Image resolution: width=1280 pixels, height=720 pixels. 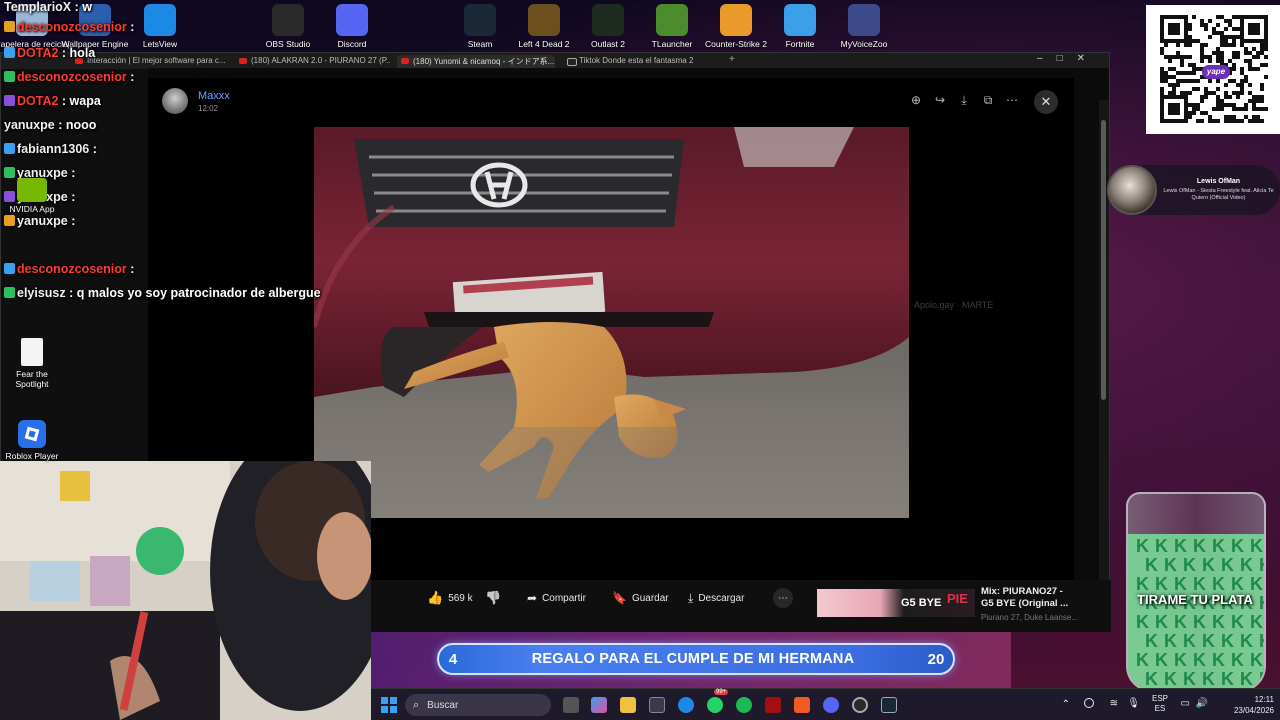 I want to click on desktop-icon-roblox: Roblox Player, so click(x=32, y=440).